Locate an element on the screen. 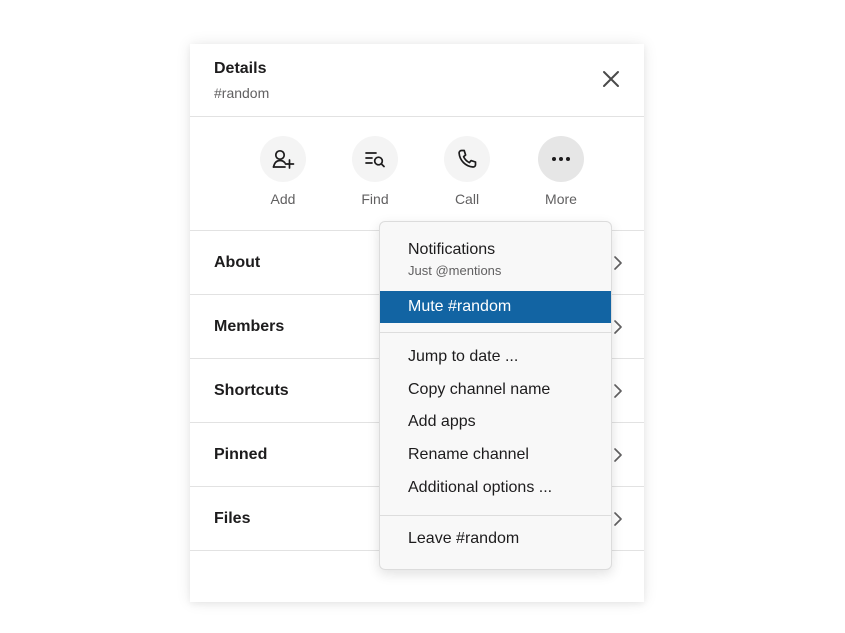 The image size is (845, 633). panel-title: Details is located at coordinates (240, 68).